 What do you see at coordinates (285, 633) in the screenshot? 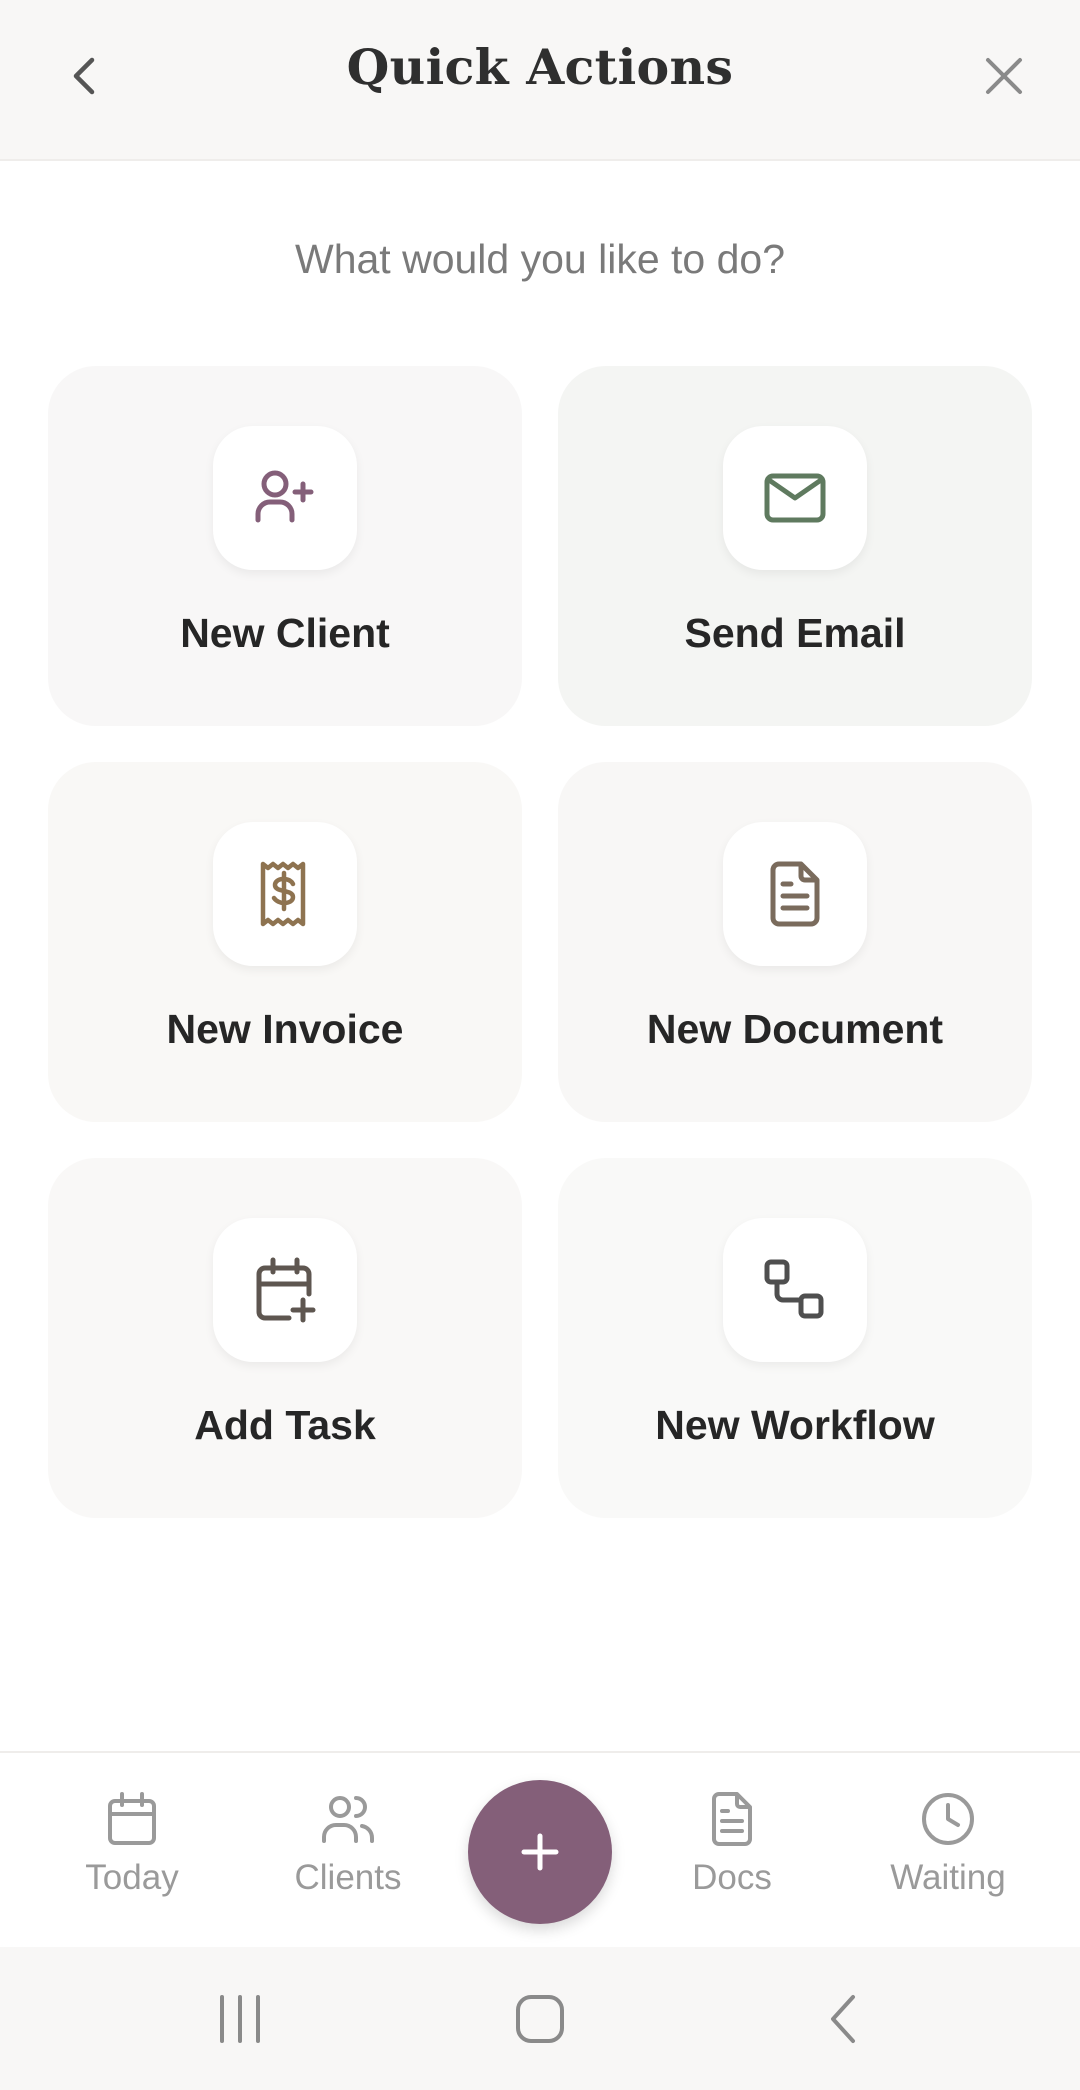
I see `action-label: New Client` at bounding box center [285, 633].